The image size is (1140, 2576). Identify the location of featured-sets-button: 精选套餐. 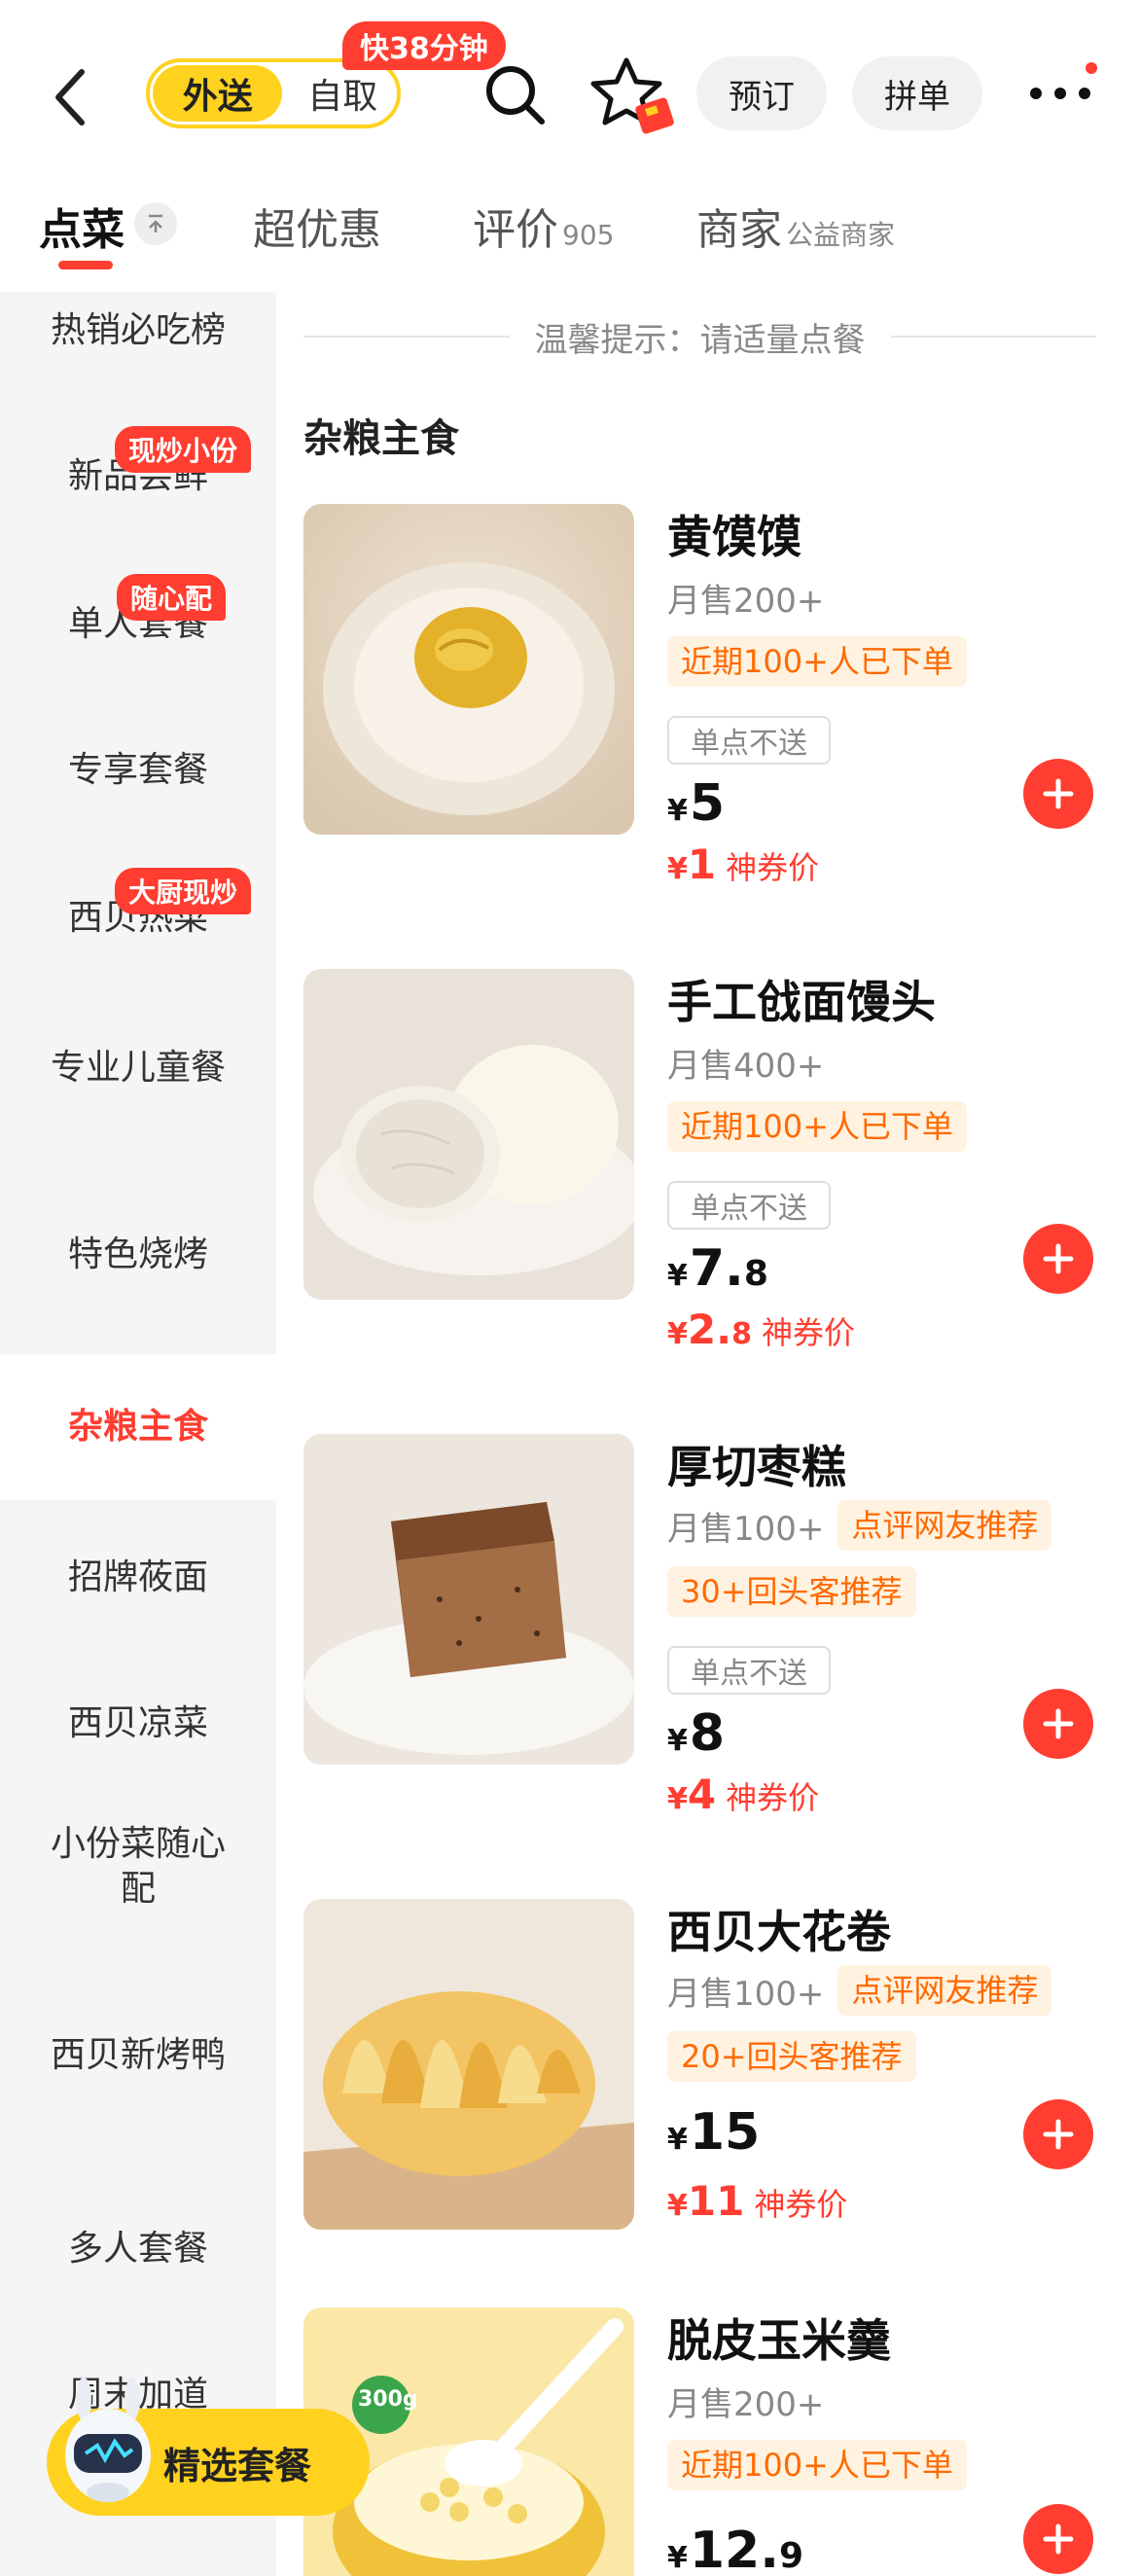
(209, 2447).